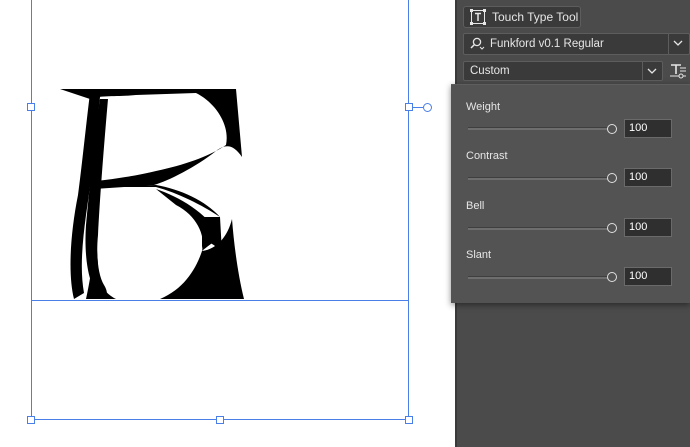  Describe the element at coordinates (418, 107) in the screenshot. I see `rotate-connector` at that location.